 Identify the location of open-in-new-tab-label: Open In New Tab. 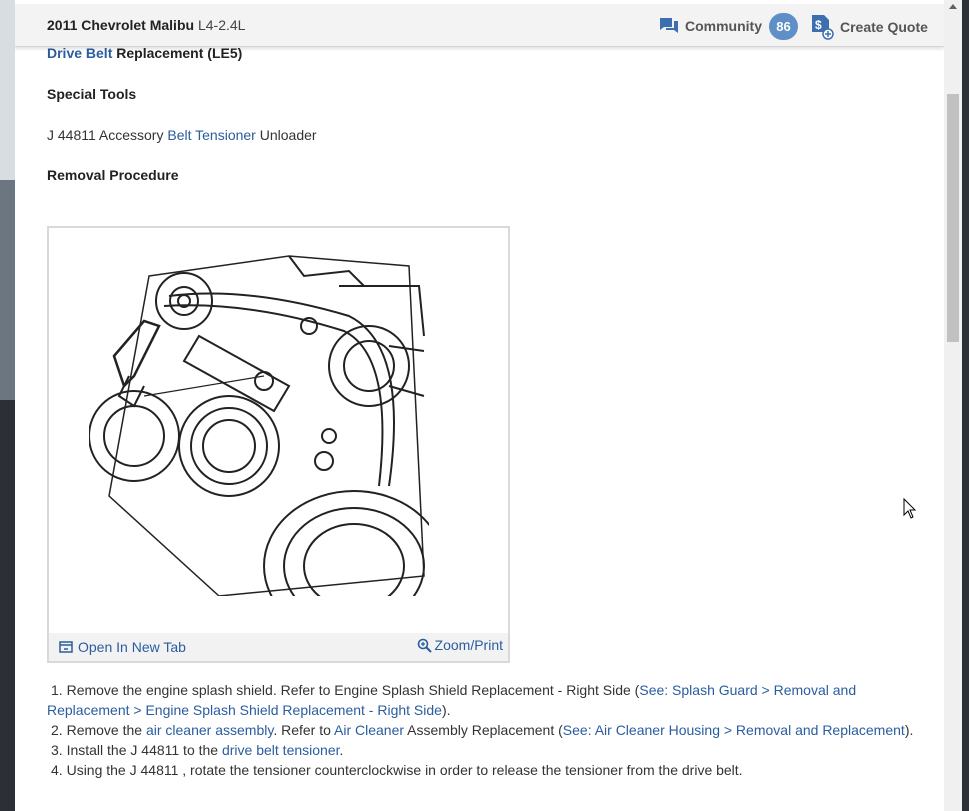
(132, 647).